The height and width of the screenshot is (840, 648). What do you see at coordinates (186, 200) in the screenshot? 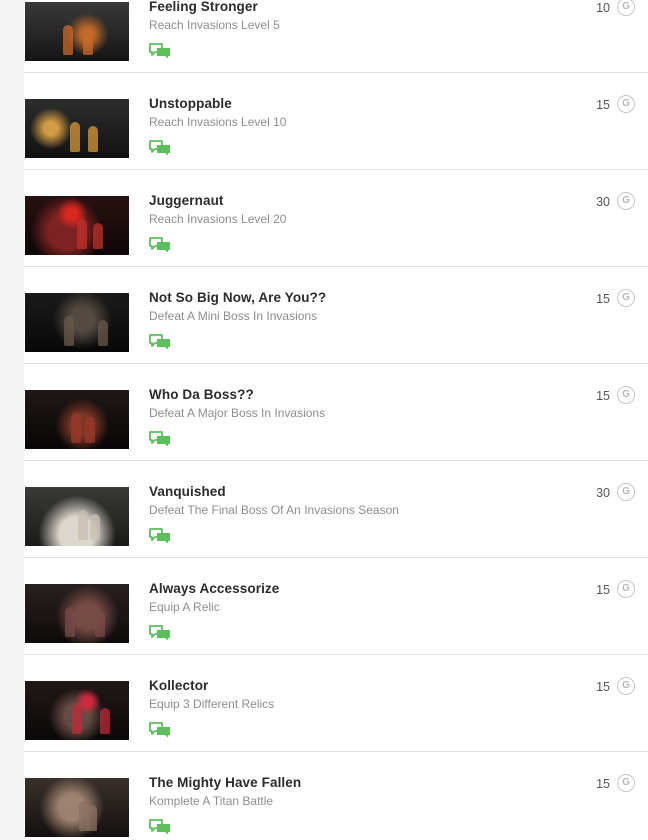
I see `achievement-title: Juggernaut` at bounding box center [186, 200].